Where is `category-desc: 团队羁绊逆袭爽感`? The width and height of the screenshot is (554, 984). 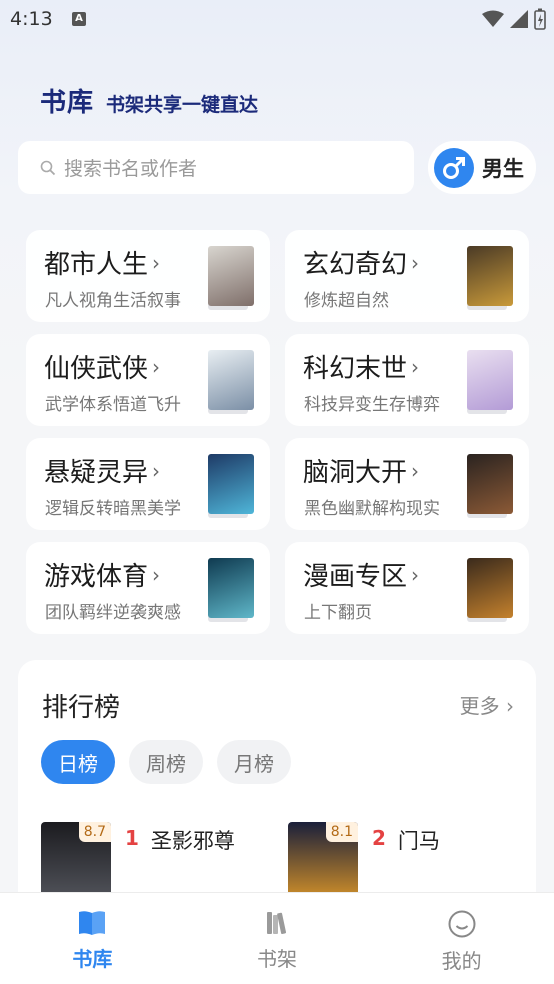
category-desc: 团队羁绊逆袭爽感 is located at coordinates (113, 613).